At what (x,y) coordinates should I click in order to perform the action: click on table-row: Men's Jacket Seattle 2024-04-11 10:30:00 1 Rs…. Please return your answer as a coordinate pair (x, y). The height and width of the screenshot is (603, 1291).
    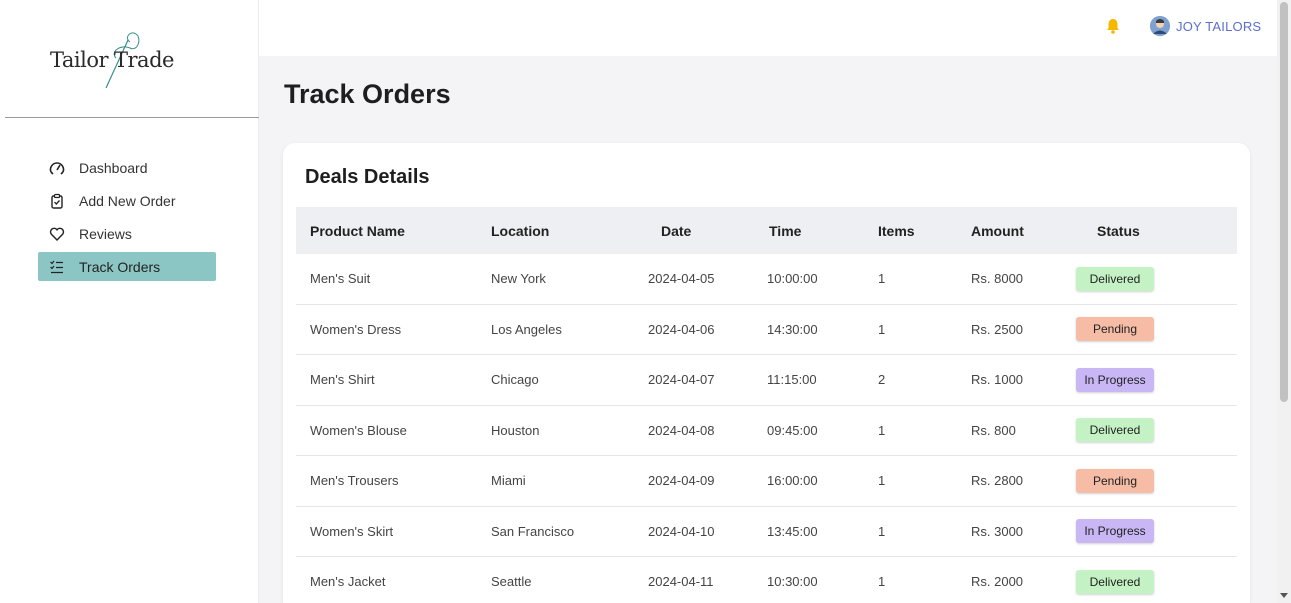
    Looking at the image, I should click on (766, 580).